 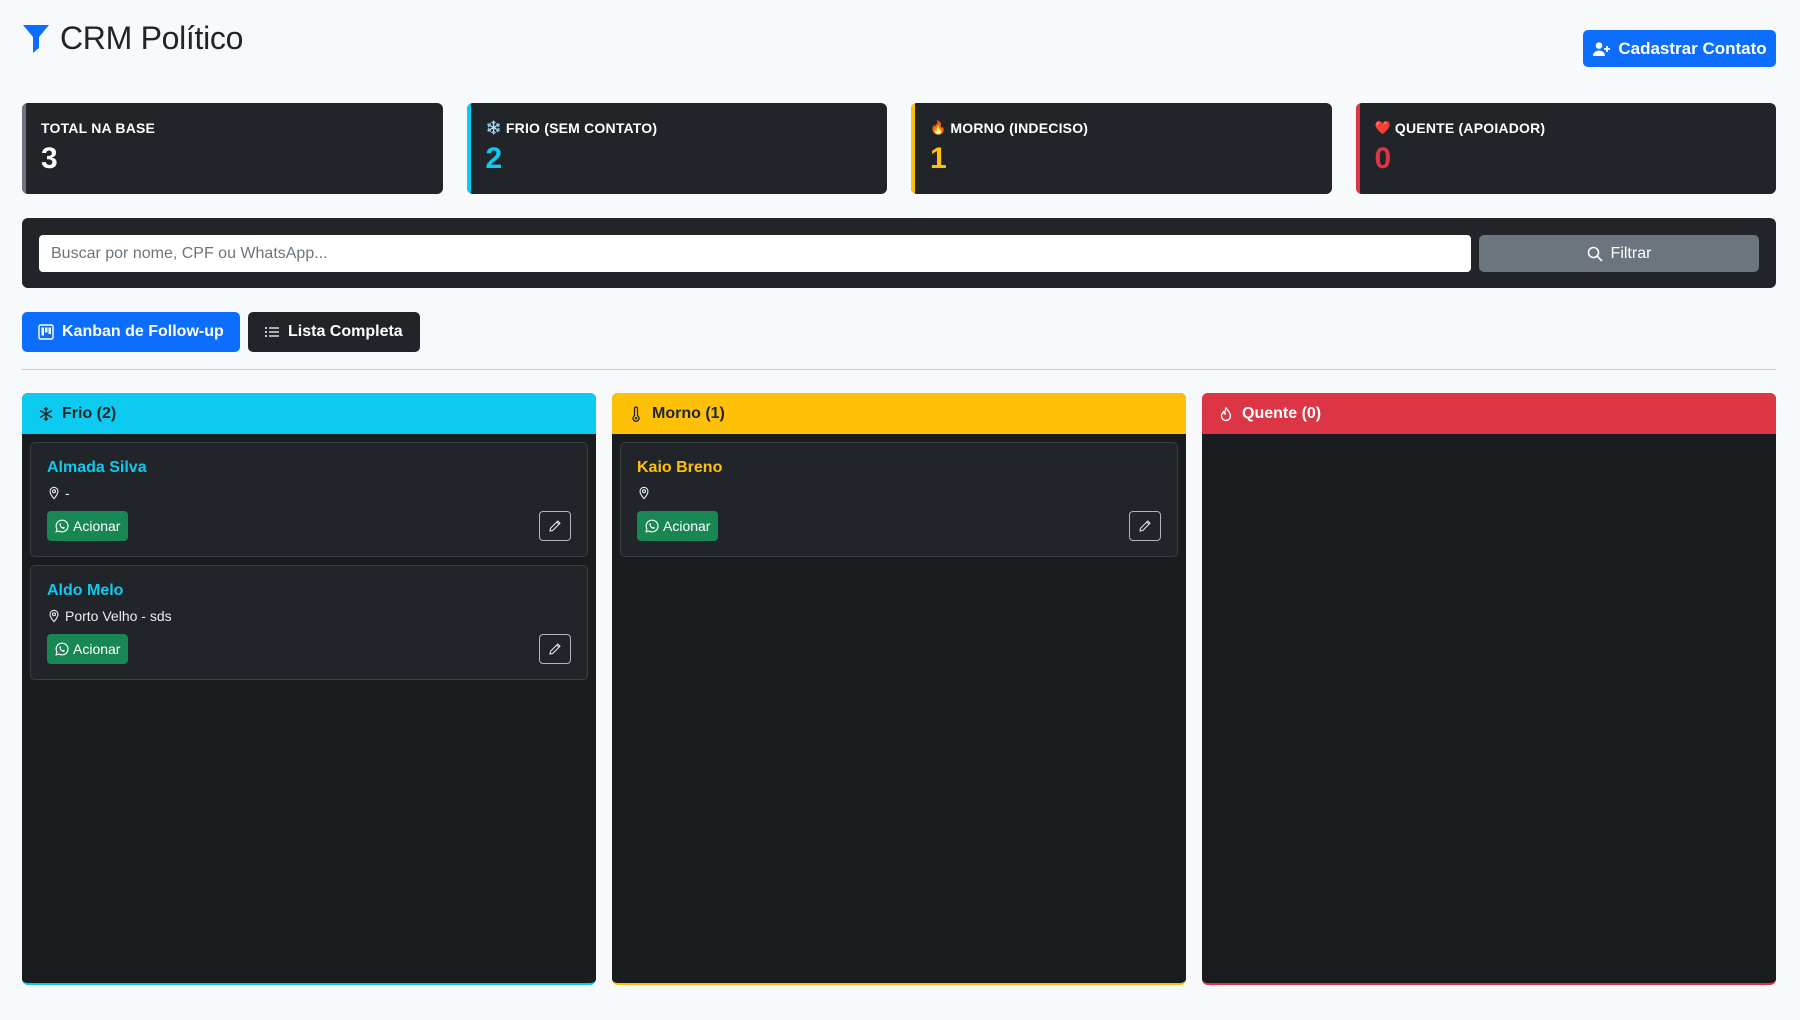 I want to click on tab-list-label: Lista Completa, so click(x=345, y=331).